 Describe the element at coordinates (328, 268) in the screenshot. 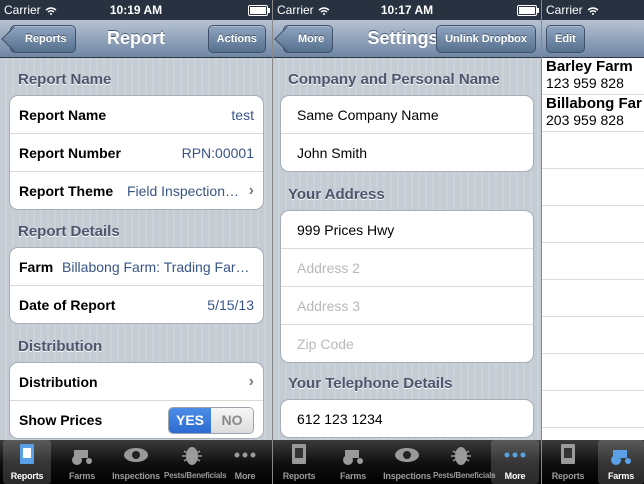

I see `address2-field: Address 2` at that location.